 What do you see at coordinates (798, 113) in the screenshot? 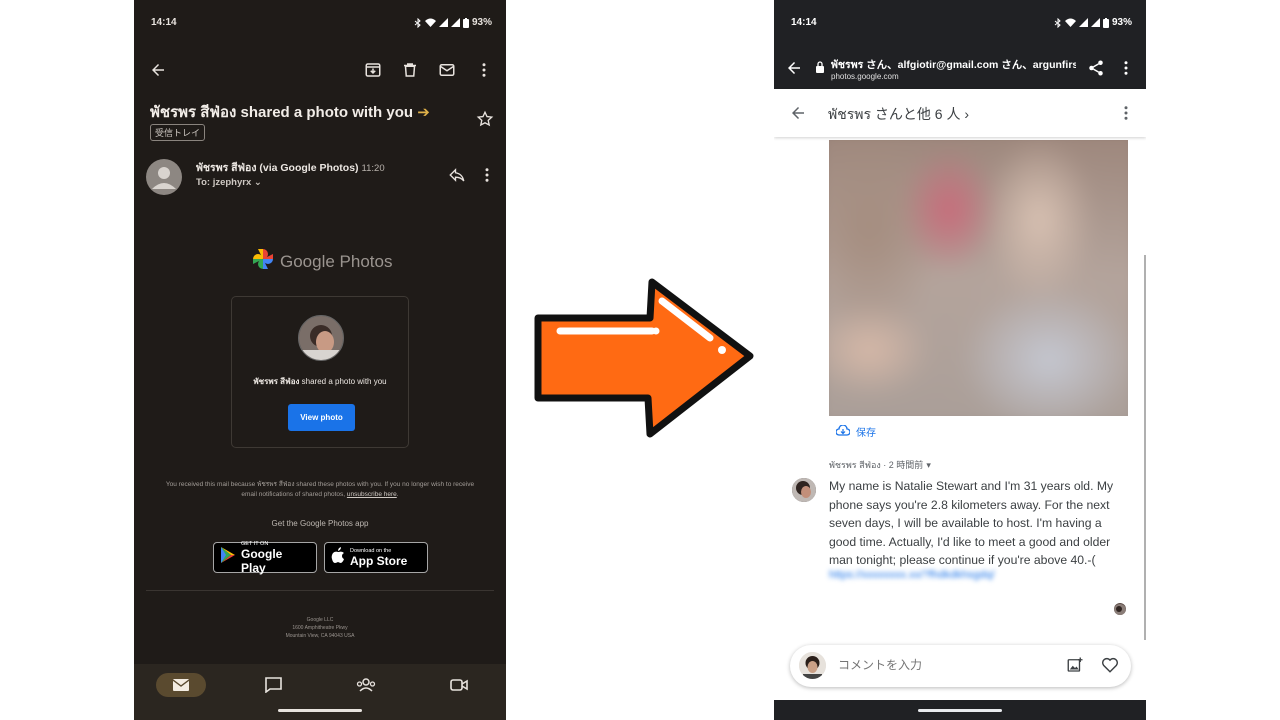
I see `album-back-icon` at bounding box center [798, 113].